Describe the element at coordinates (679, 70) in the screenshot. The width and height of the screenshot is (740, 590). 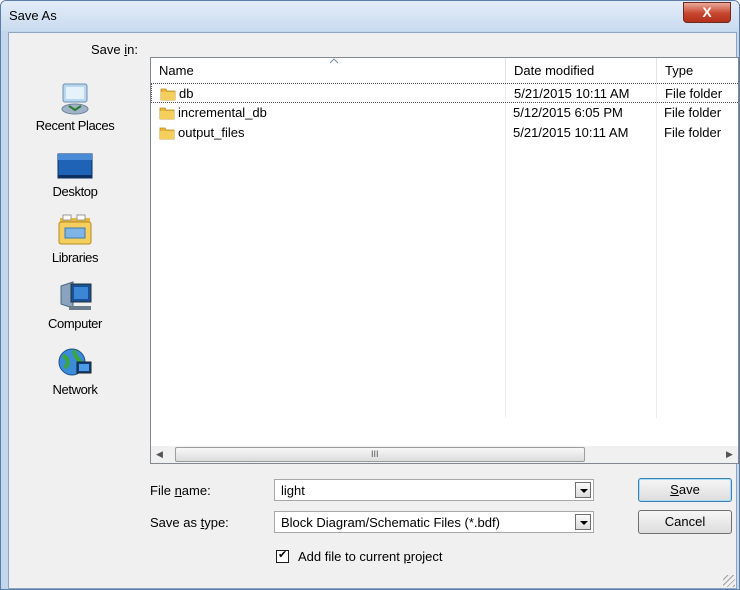
I see `column-label: Type` at that location.